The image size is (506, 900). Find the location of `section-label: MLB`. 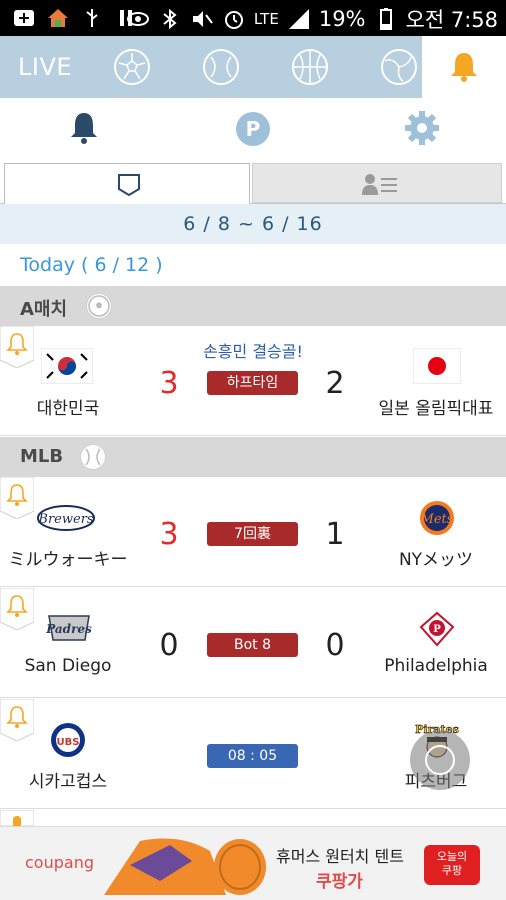

section-label: MLB is located at coordinates (42, 456).